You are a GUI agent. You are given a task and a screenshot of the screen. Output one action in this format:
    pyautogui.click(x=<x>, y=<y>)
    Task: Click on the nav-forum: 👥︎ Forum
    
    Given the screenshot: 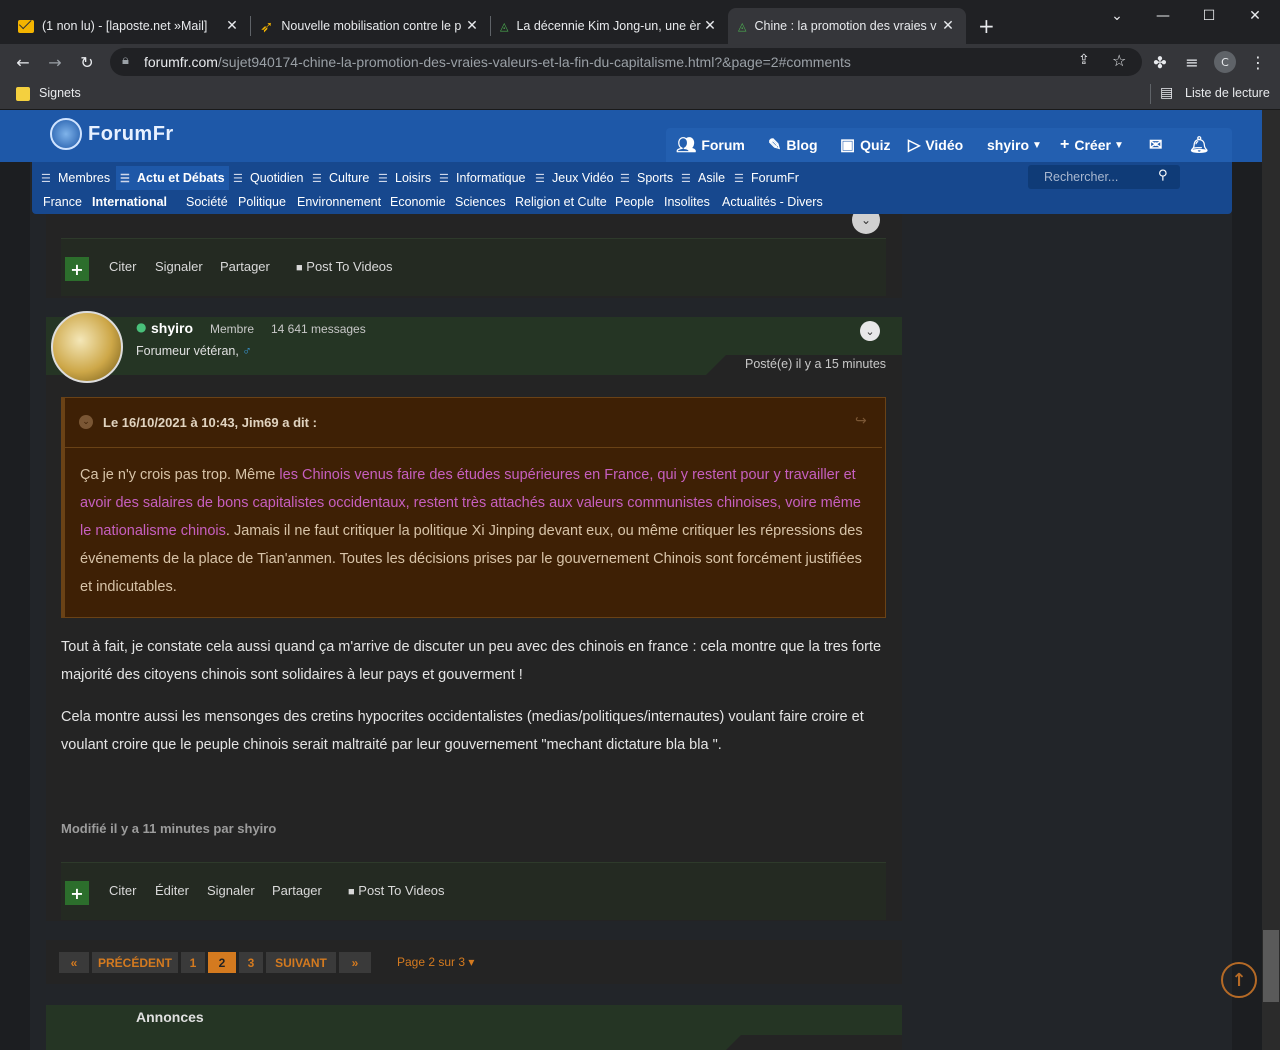 What is the action you would take?
    pyautogui.click(x=710, y=145)
    